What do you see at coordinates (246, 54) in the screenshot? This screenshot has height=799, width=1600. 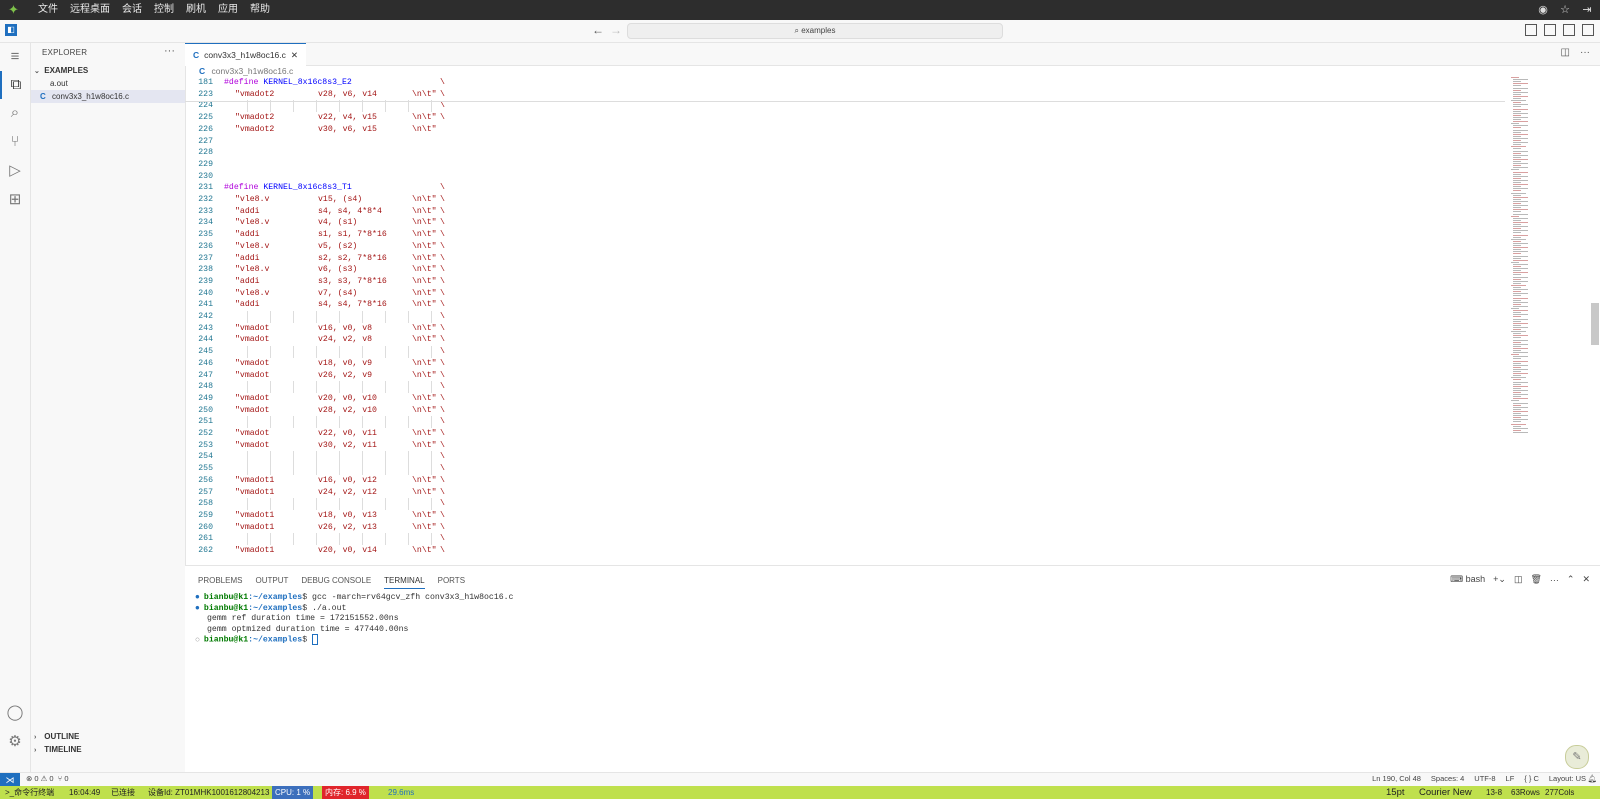 I see `tab-conv3x3: C conv3x3_h1w8oc16.c ✕` at bounding box center [246, 54].